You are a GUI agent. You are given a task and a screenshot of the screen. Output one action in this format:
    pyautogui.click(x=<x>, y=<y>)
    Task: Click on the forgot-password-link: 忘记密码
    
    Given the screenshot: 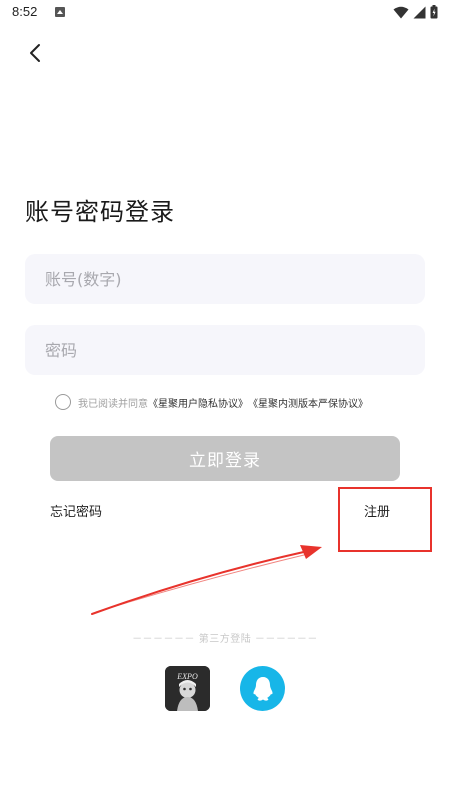 What is the action you would take?
    pyautogui.click(x=76, y=510)
    